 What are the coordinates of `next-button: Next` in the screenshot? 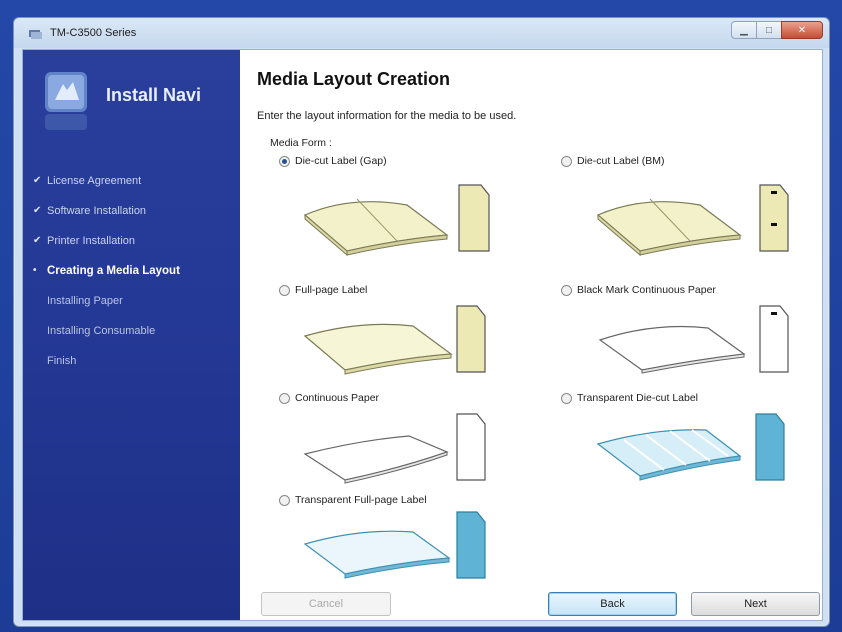 It's located at (755, 604).